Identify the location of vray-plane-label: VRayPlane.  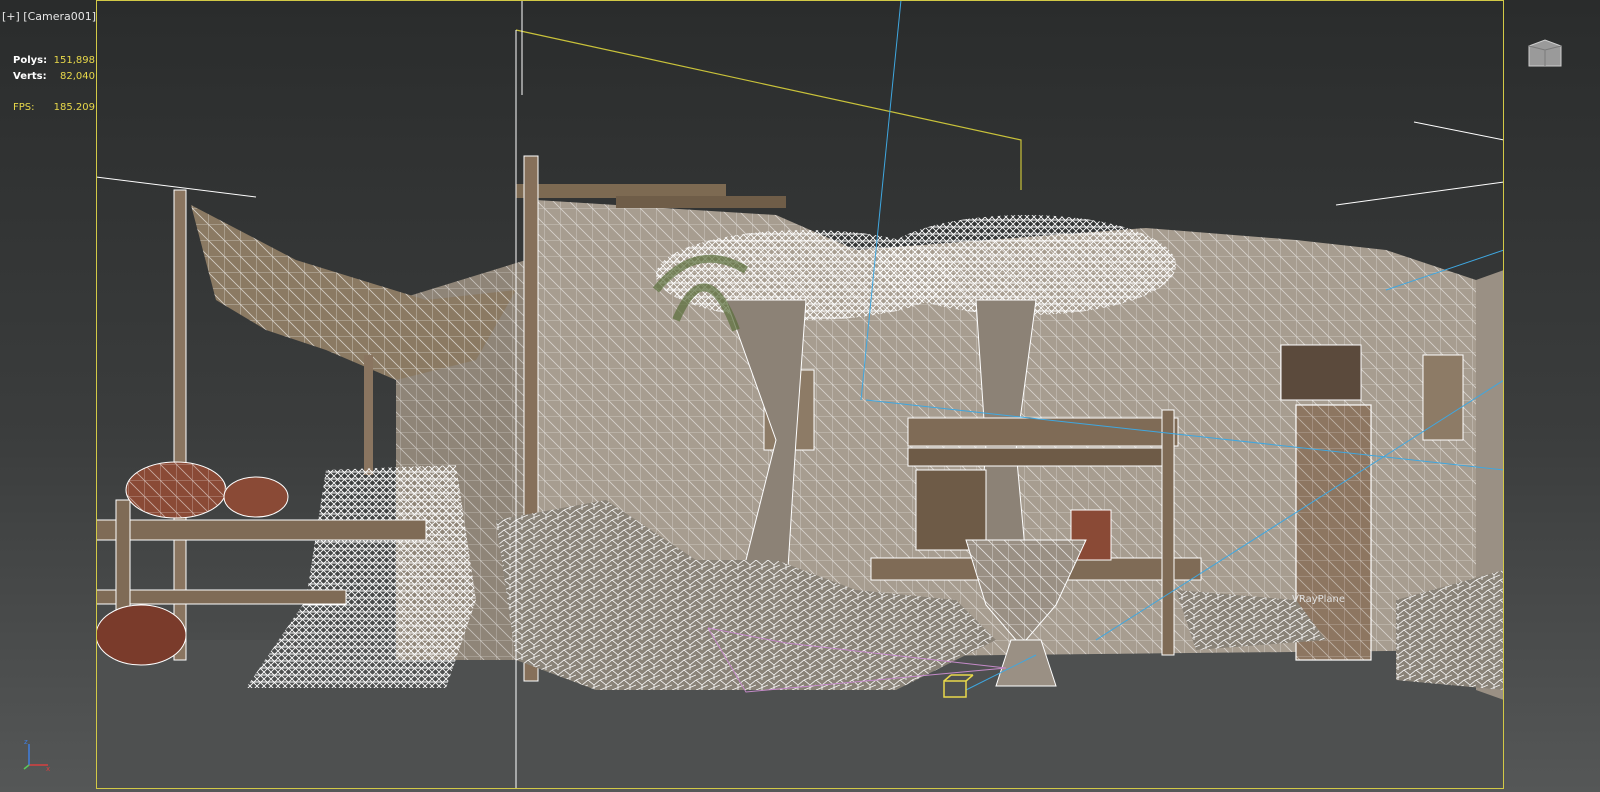
(1318, 599).